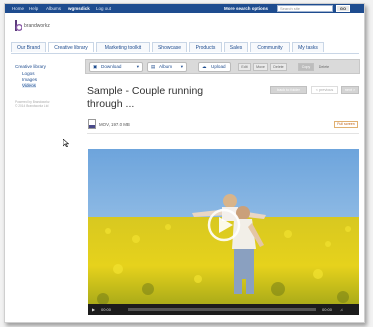 The image size is (373, 327). What do you see at coordinates (270, 47) in the screenshot?
I see `tab-community: Community` at bounding box center [270, 47].